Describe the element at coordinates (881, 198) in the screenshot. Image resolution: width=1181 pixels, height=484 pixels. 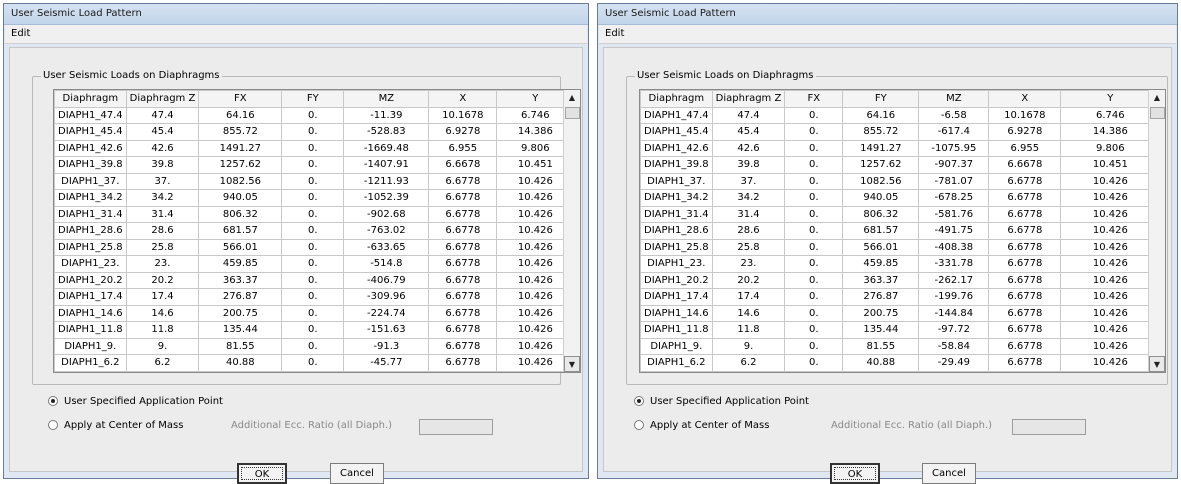
I see `cell-fy: 940.05` at that location.